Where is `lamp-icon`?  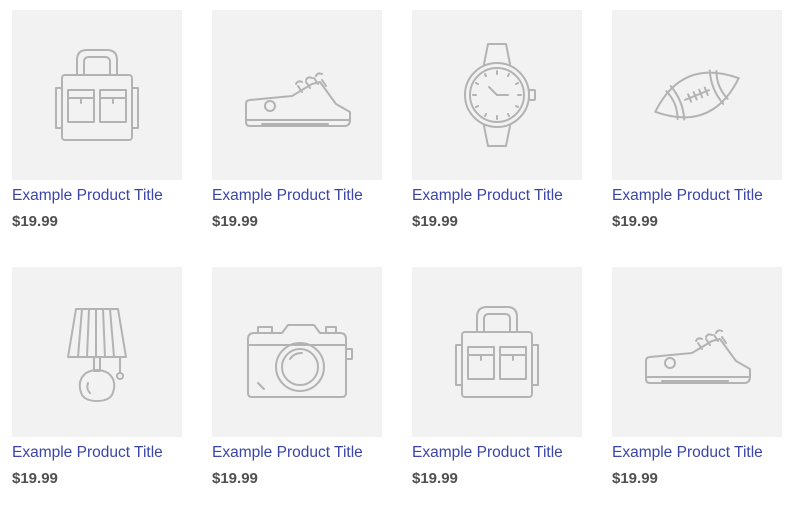 lamp-icon is located at coordinates (97, 355).